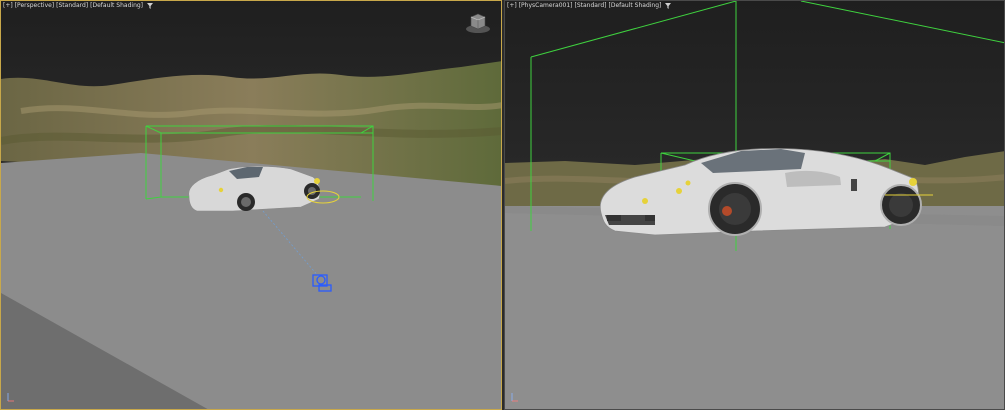  I want to click on viewcube-icon, so click(478, 23).